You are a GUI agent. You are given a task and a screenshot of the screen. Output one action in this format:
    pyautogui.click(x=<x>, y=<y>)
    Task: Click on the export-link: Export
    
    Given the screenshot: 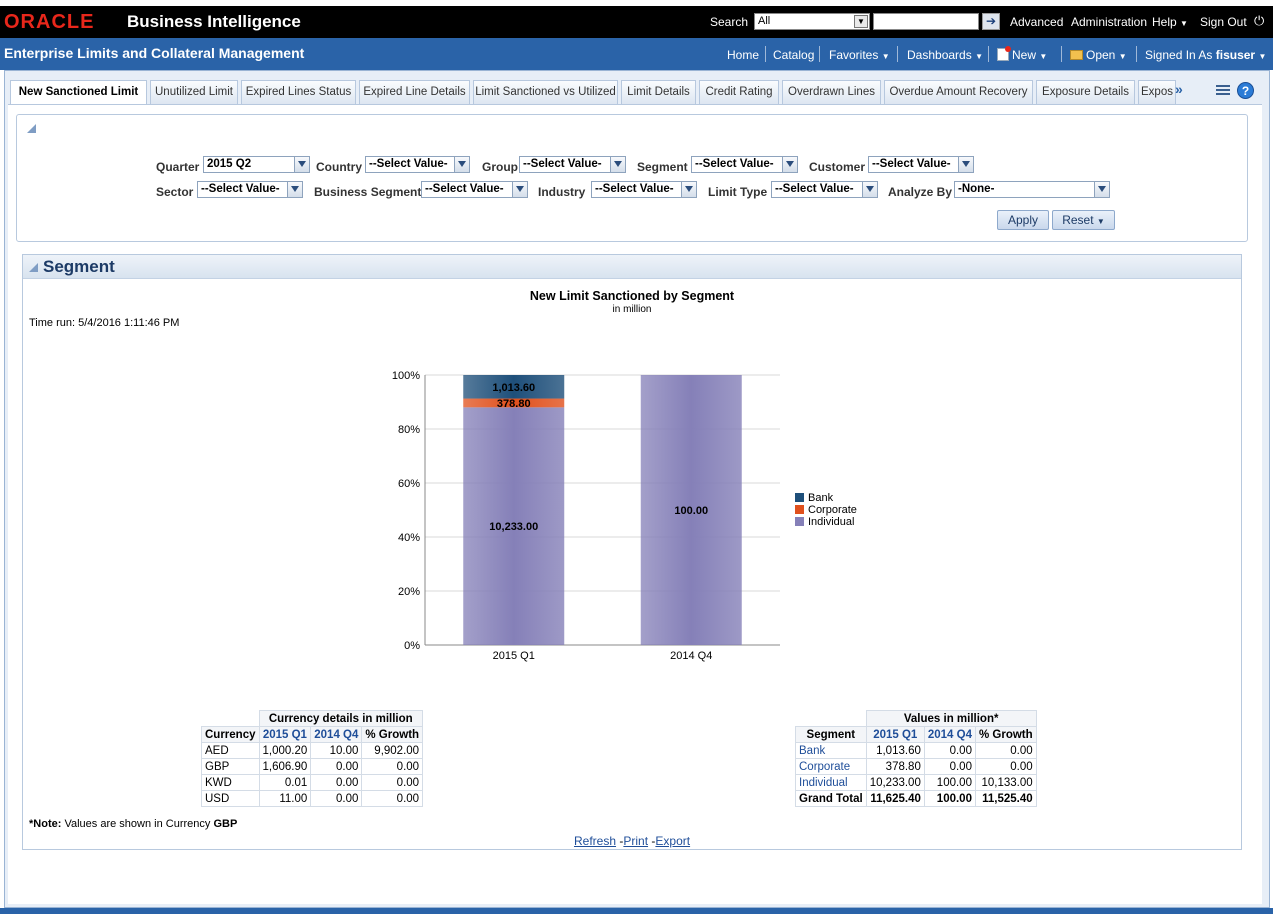 What is the action you would take?
    pyautogui.click(x=672, y=841)
    